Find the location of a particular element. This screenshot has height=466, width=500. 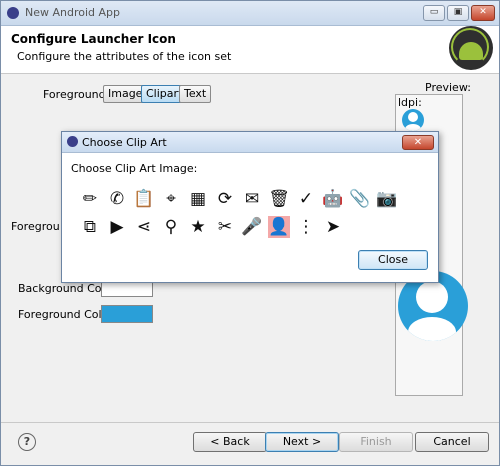

foreground-color-picker is located at coordinates (127, 314).